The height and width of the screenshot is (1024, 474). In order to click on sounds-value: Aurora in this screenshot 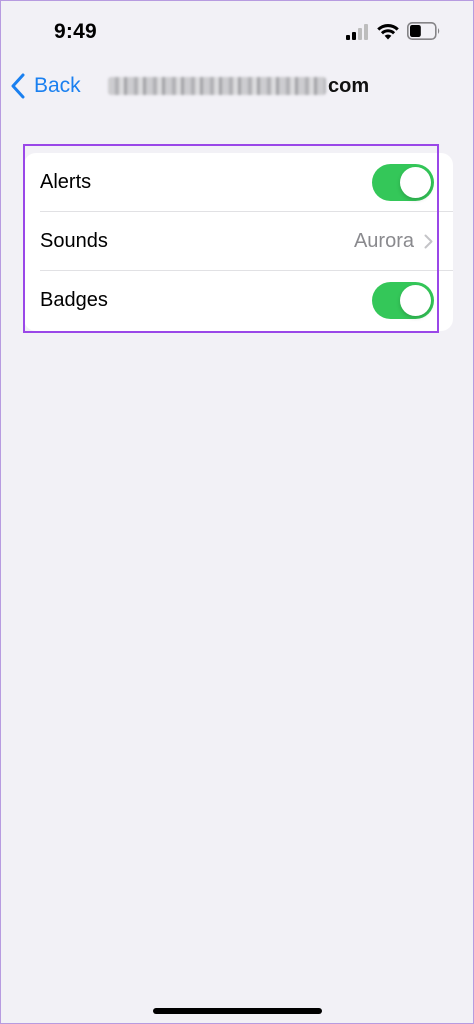, I will do `click(383, 241)`.